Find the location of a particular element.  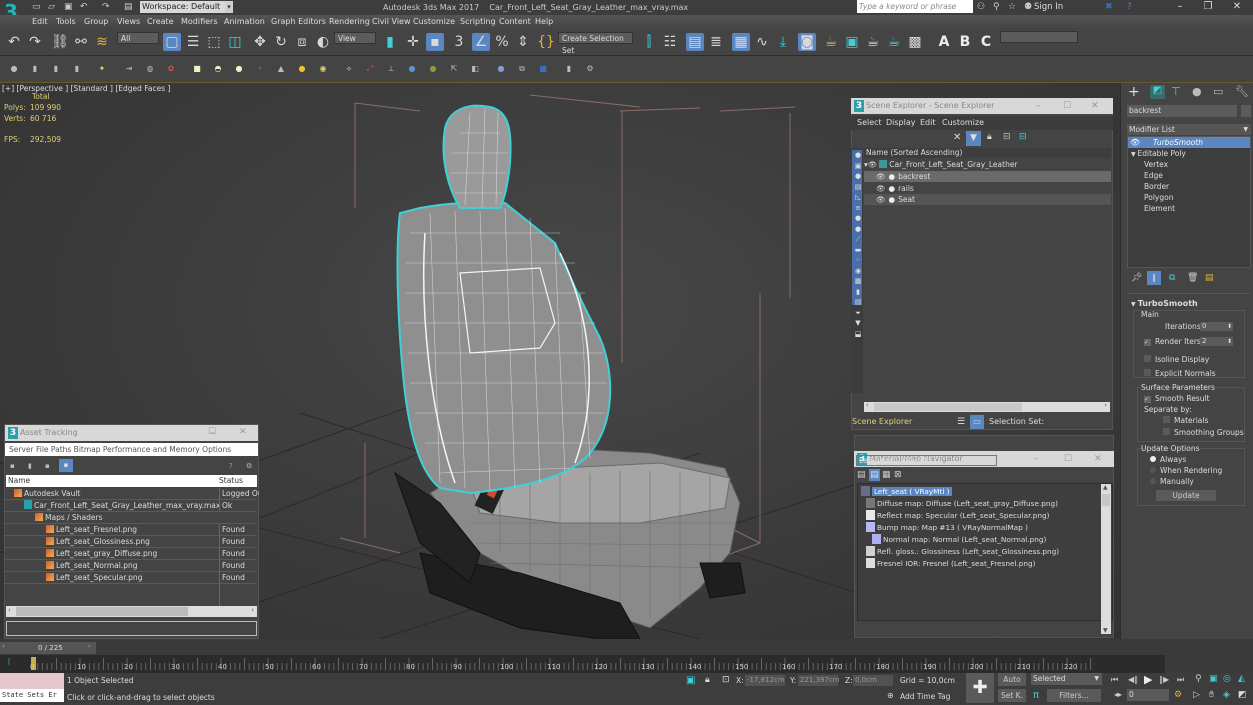

vray-camera-icon: ■ is located at coordinates (543, 69).